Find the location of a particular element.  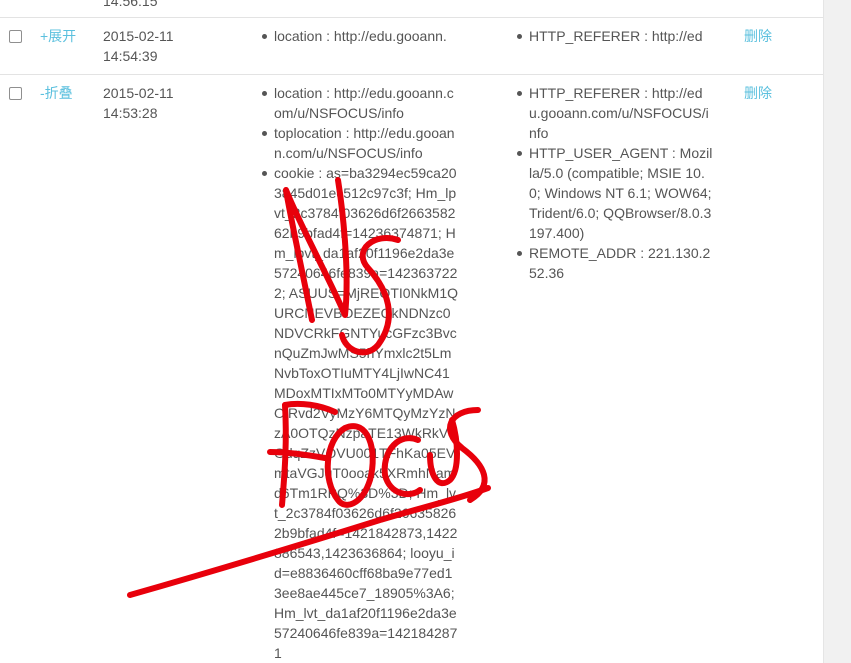

timestamp-time: 14:53:28 is located at coordinates (130, 113).